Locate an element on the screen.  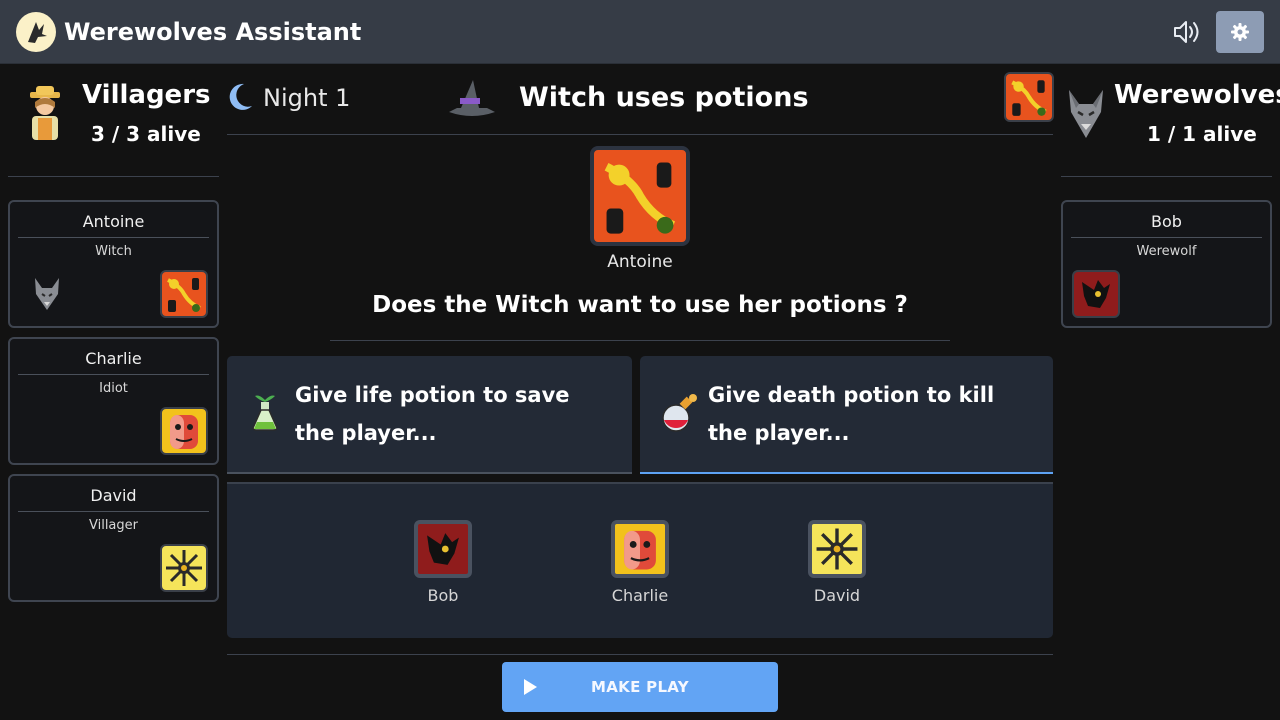
werewolves-alive-count: 1 / 1 alive is located at coordinates (1202, 134).